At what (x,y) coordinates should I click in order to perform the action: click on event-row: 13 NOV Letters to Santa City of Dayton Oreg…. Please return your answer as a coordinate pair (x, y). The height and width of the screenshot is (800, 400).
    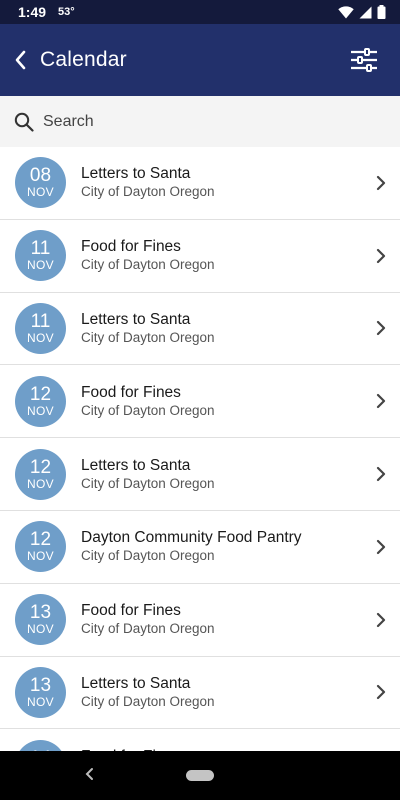
    Looking at the image, I should click on (200, 693).